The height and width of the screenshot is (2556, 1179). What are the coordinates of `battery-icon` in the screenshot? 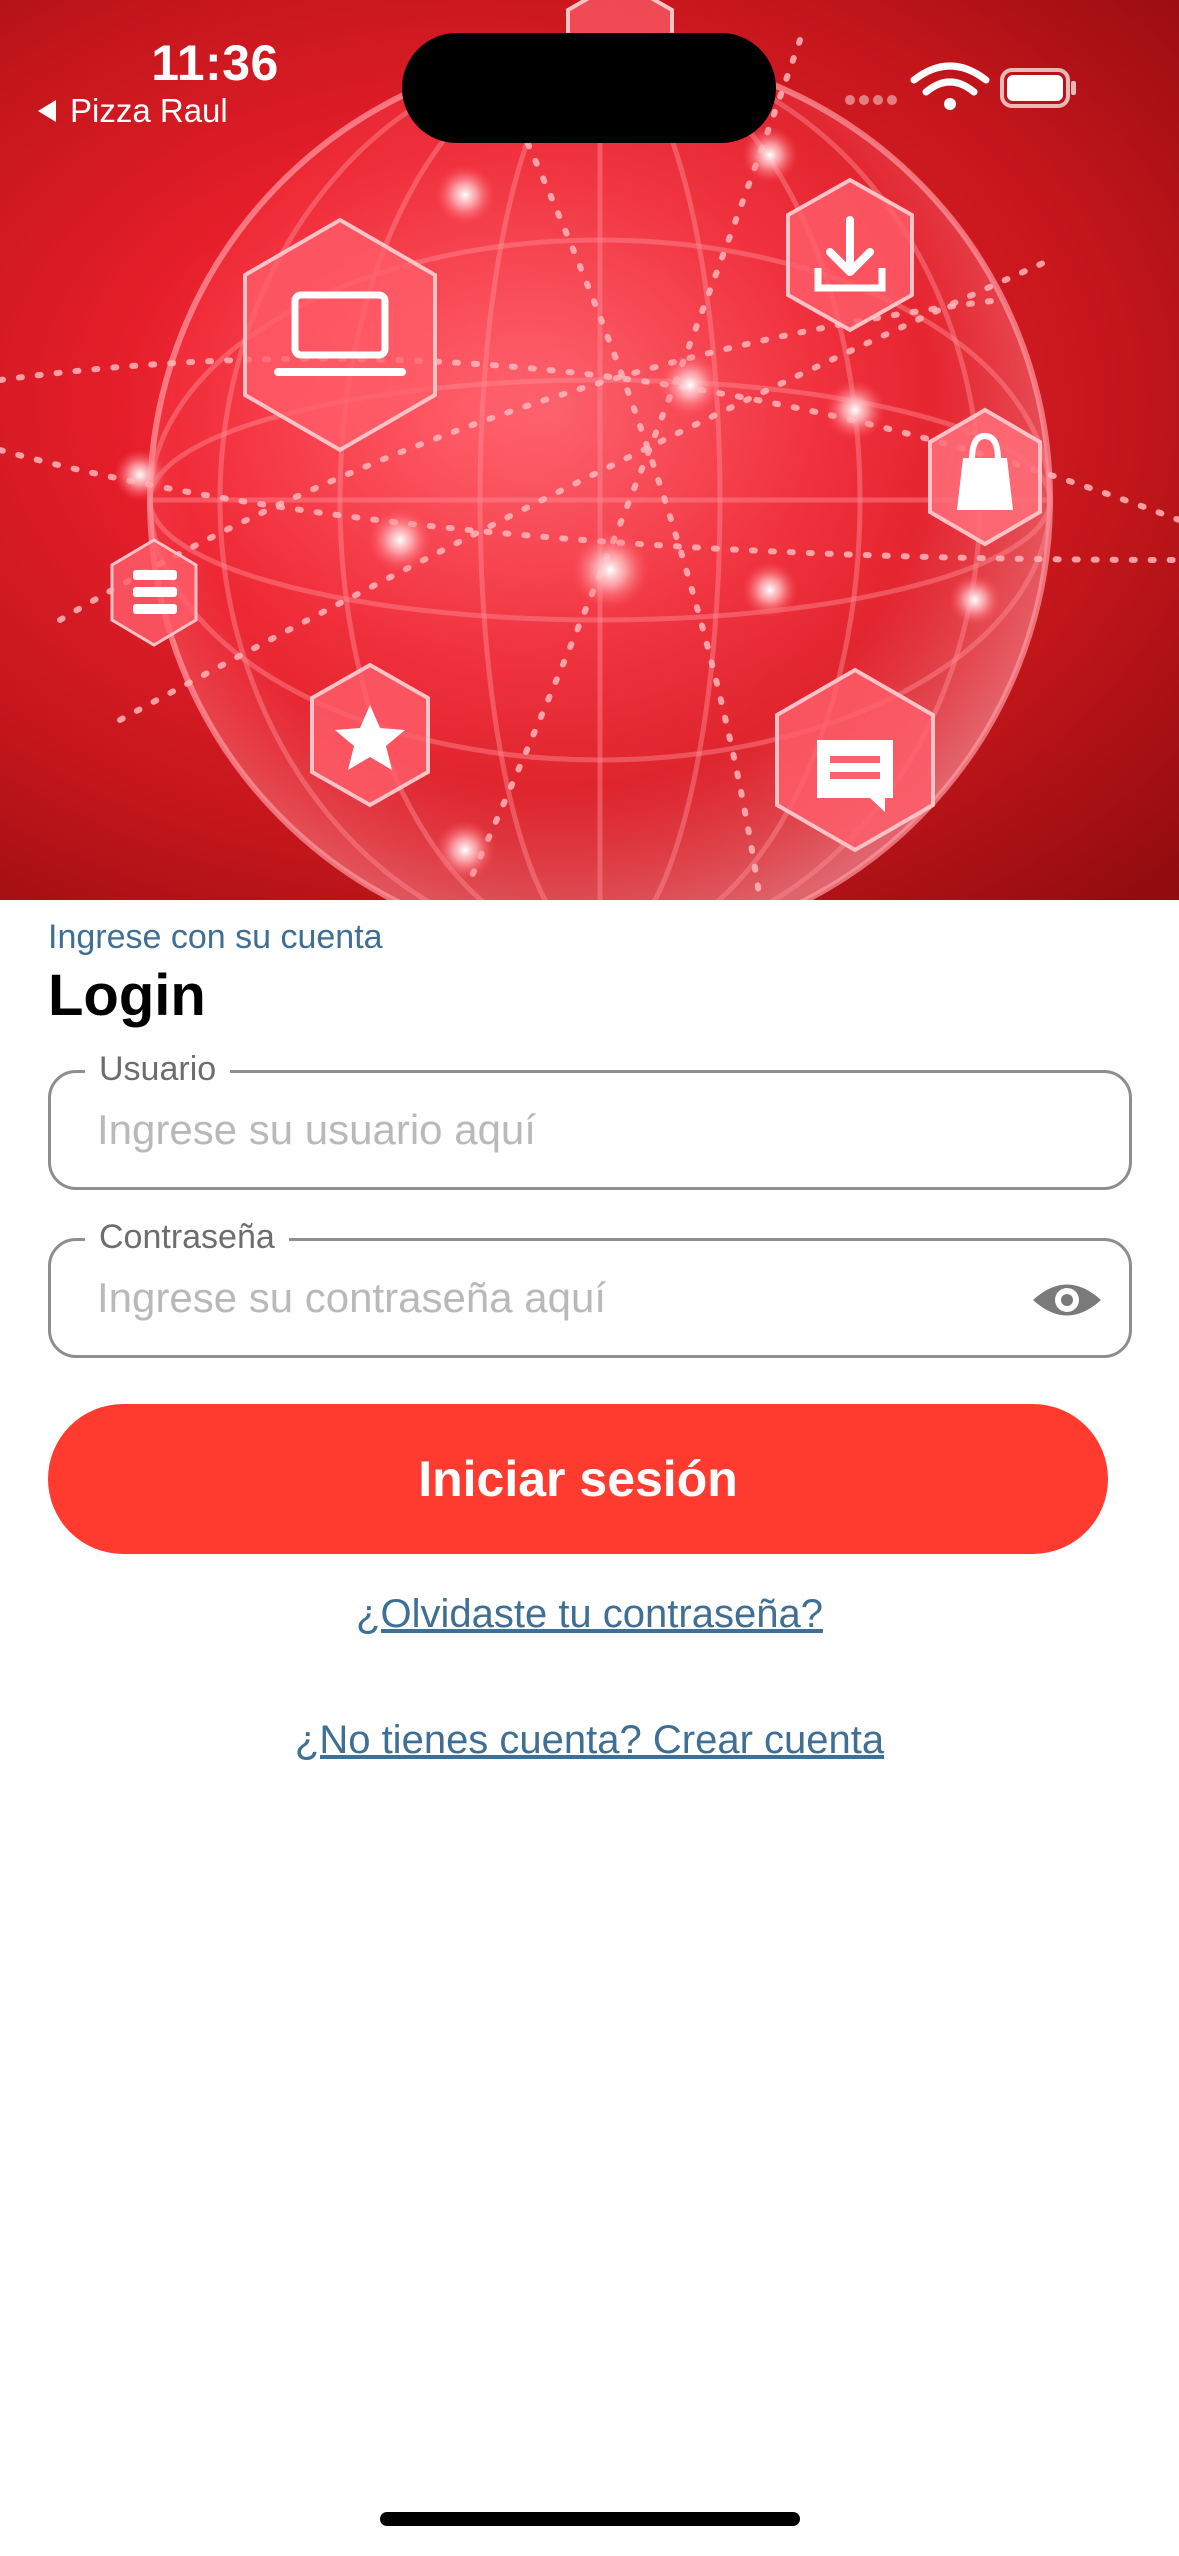 It's located at (1038, 88).